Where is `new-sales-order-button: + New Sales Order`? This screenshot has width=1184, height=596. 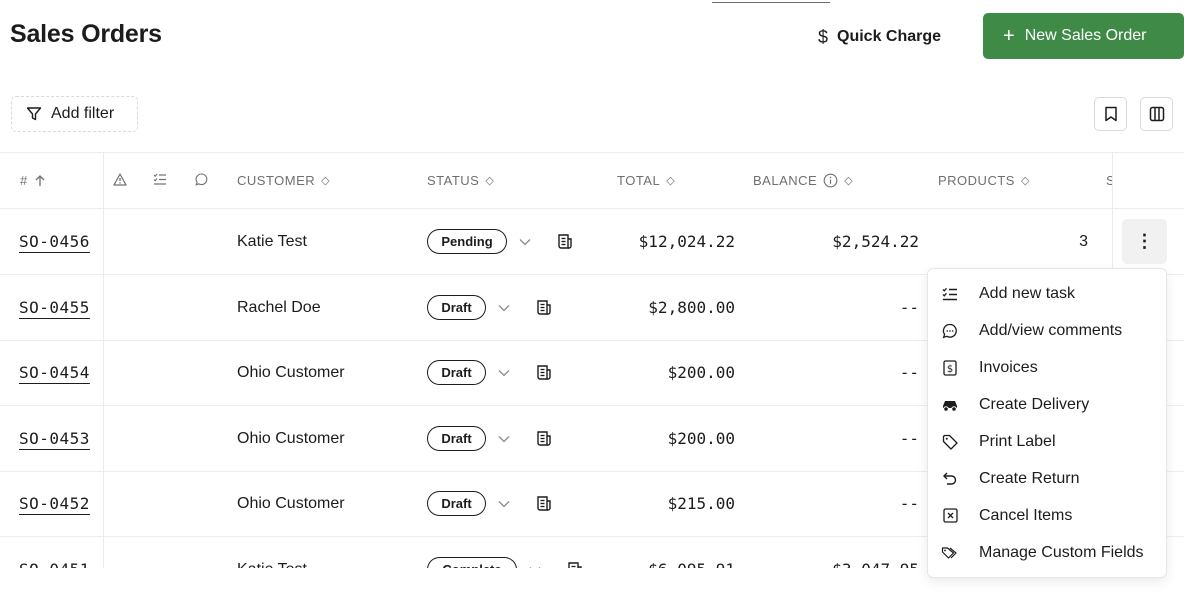
new-sales-order-button: + New Sales Order is located at coordinates (1083, 36).